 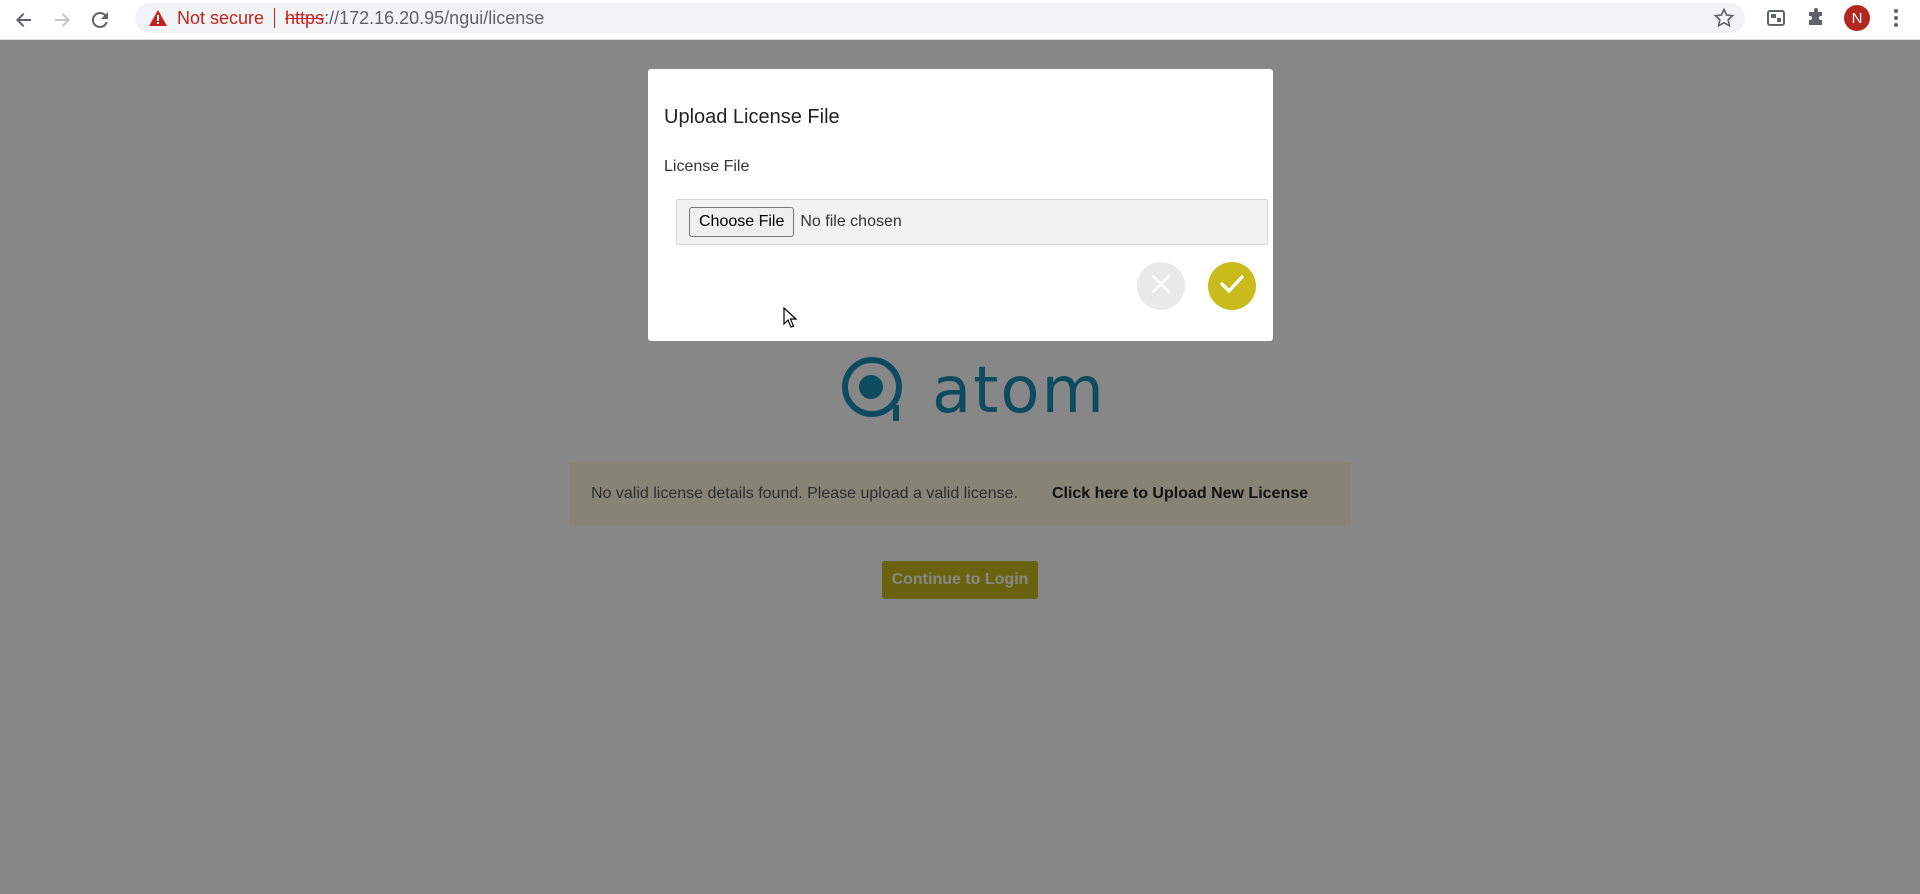 I want to click on file-status: No file chosen, so click(x=851, y=221).